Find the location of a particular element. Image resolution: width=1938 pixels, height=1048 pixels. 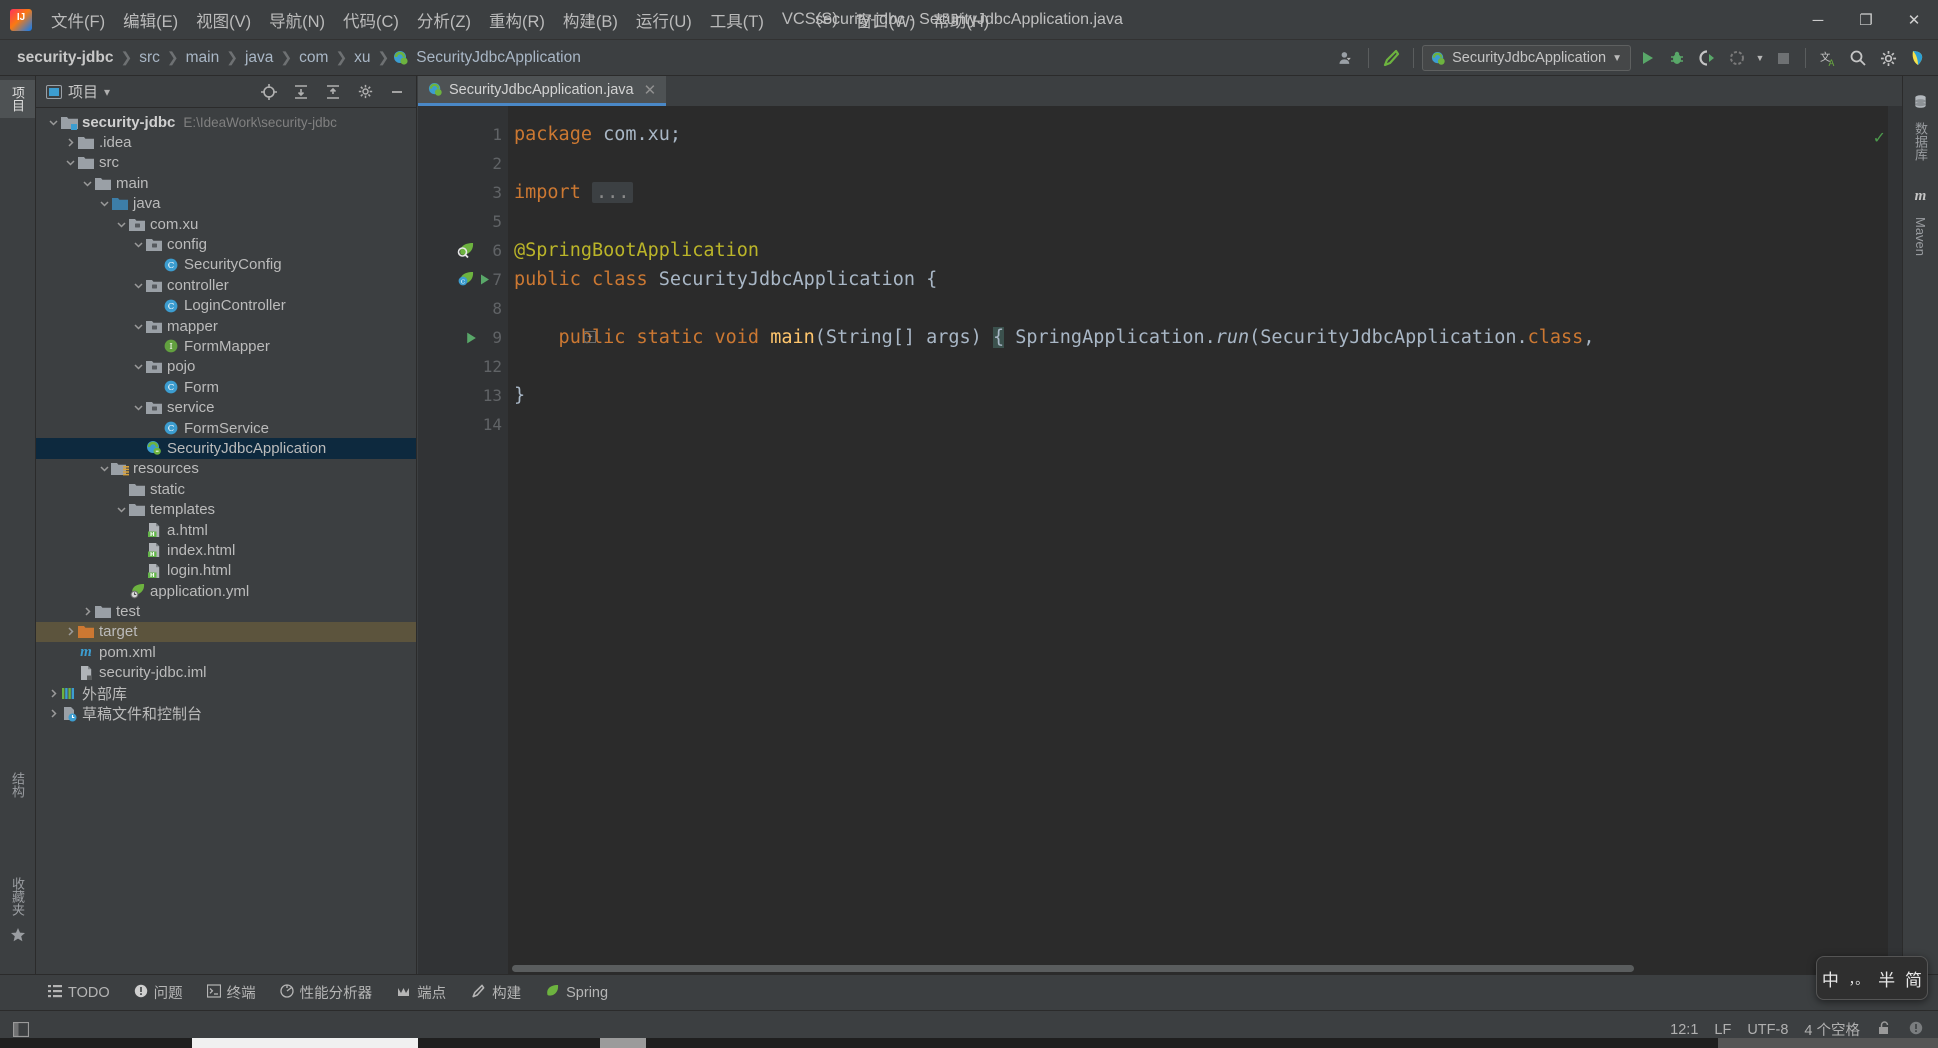

tool-window-todo: TODO is located at coordinates (79, 993).